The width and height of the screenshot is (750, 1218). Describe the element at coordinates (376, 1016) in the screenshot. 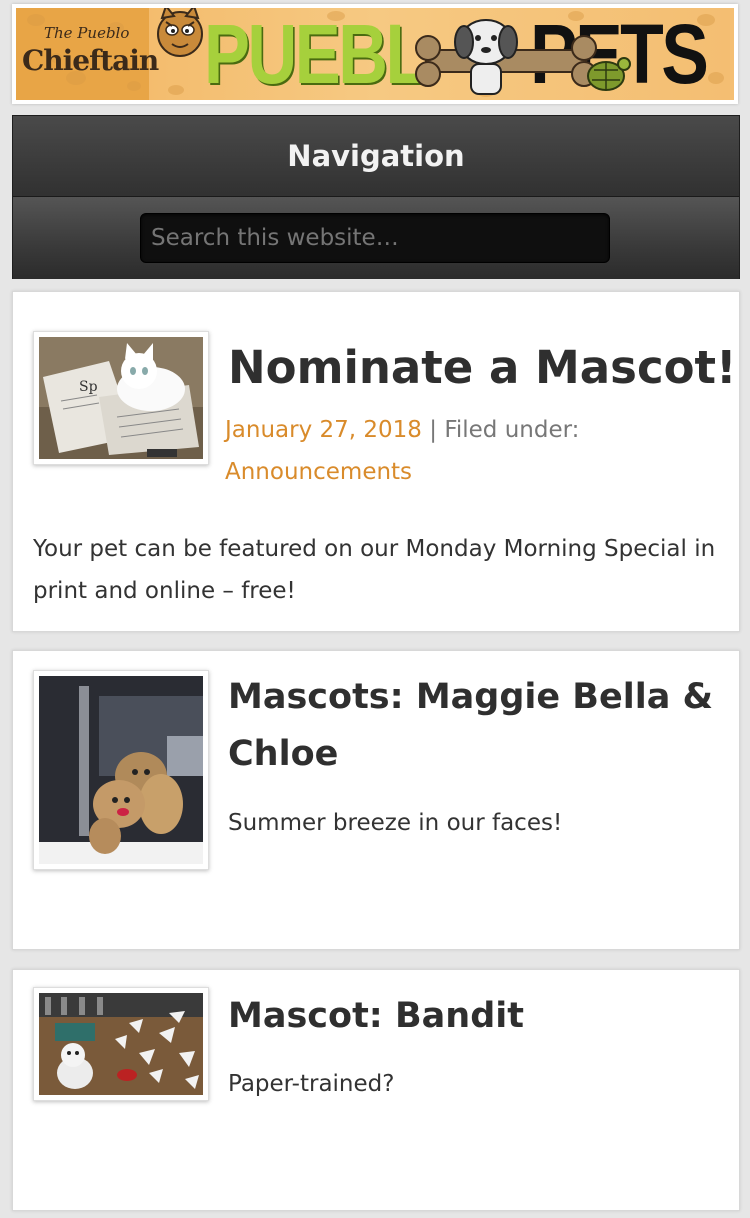

I see `post-title: Mascot: Bandit` at that location.